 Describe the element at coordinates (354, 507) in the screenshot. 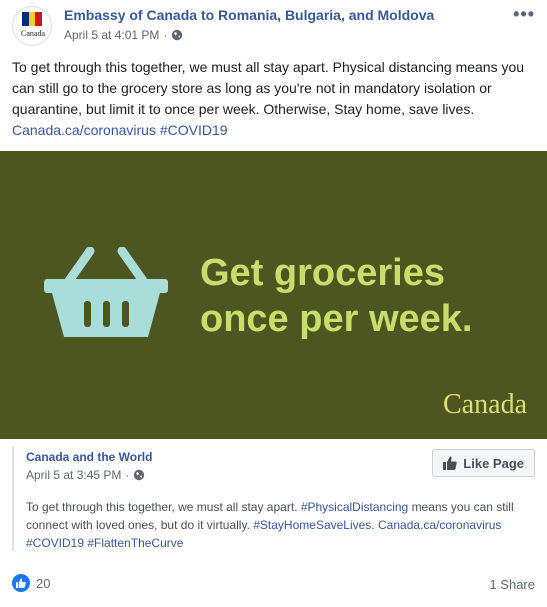

I see `hashtag-physical-distancing: #PhysicalDistancing` at that location.